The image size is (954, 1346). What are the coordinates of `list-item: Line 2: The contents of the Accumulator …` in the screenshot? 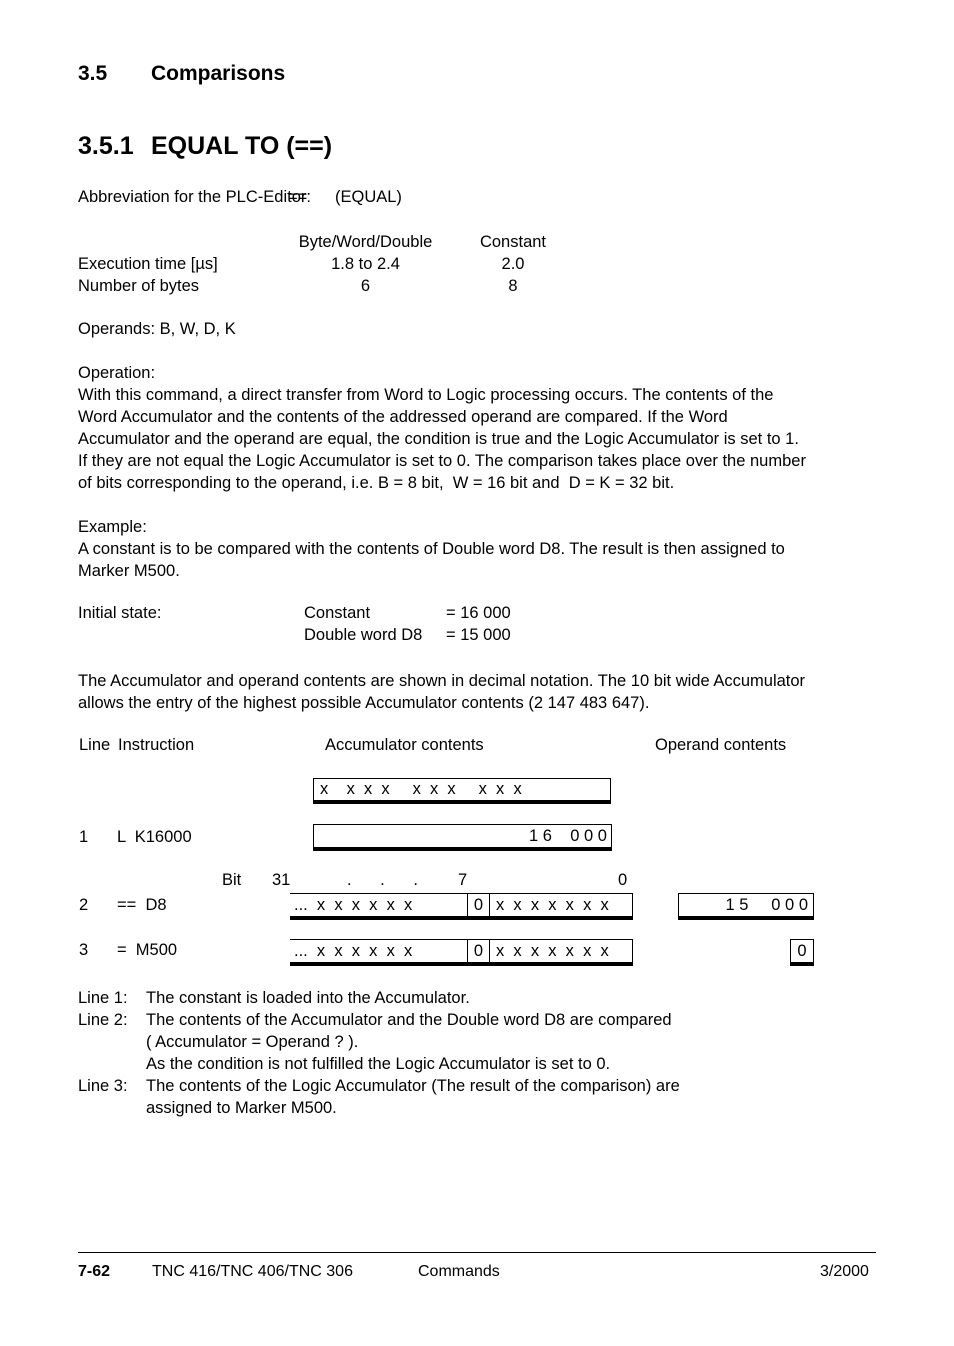 It's located at (379, 1020).